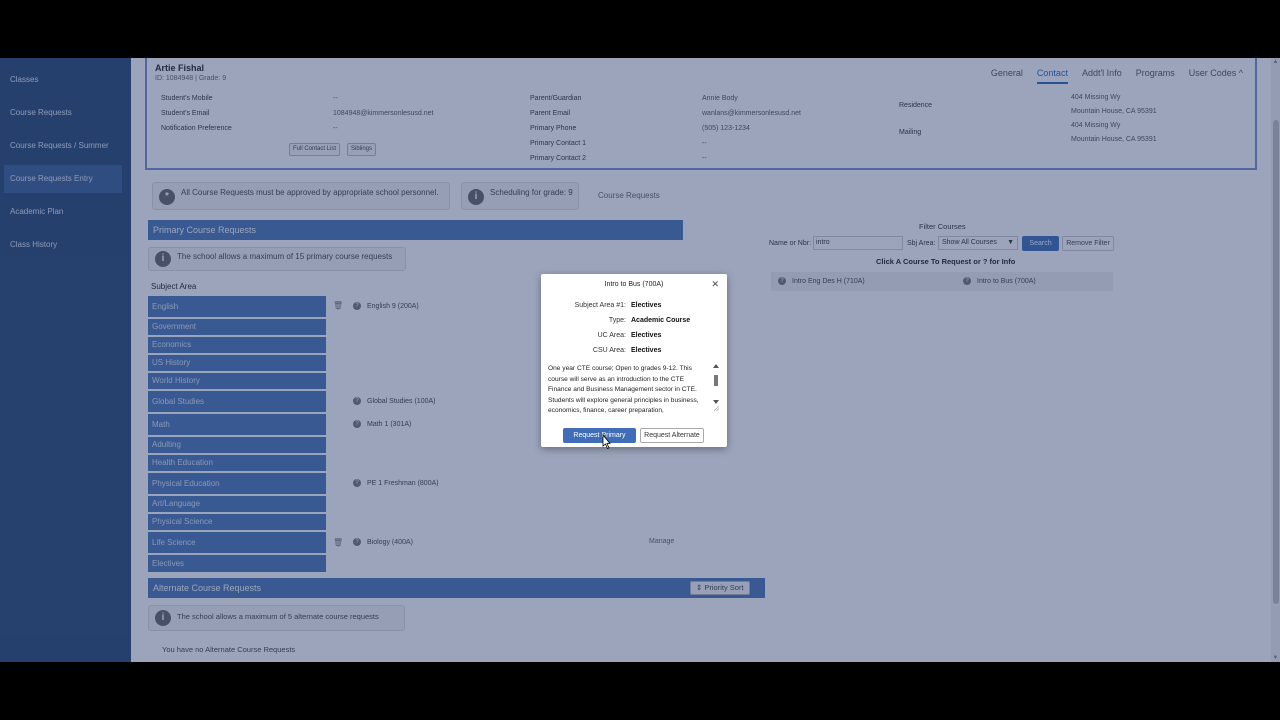 This screenshot has height=720, width=1280. Describe the element at coordinates (599, 435) in the screenshot. I see `request-primary-button: Request Primary` at that location.